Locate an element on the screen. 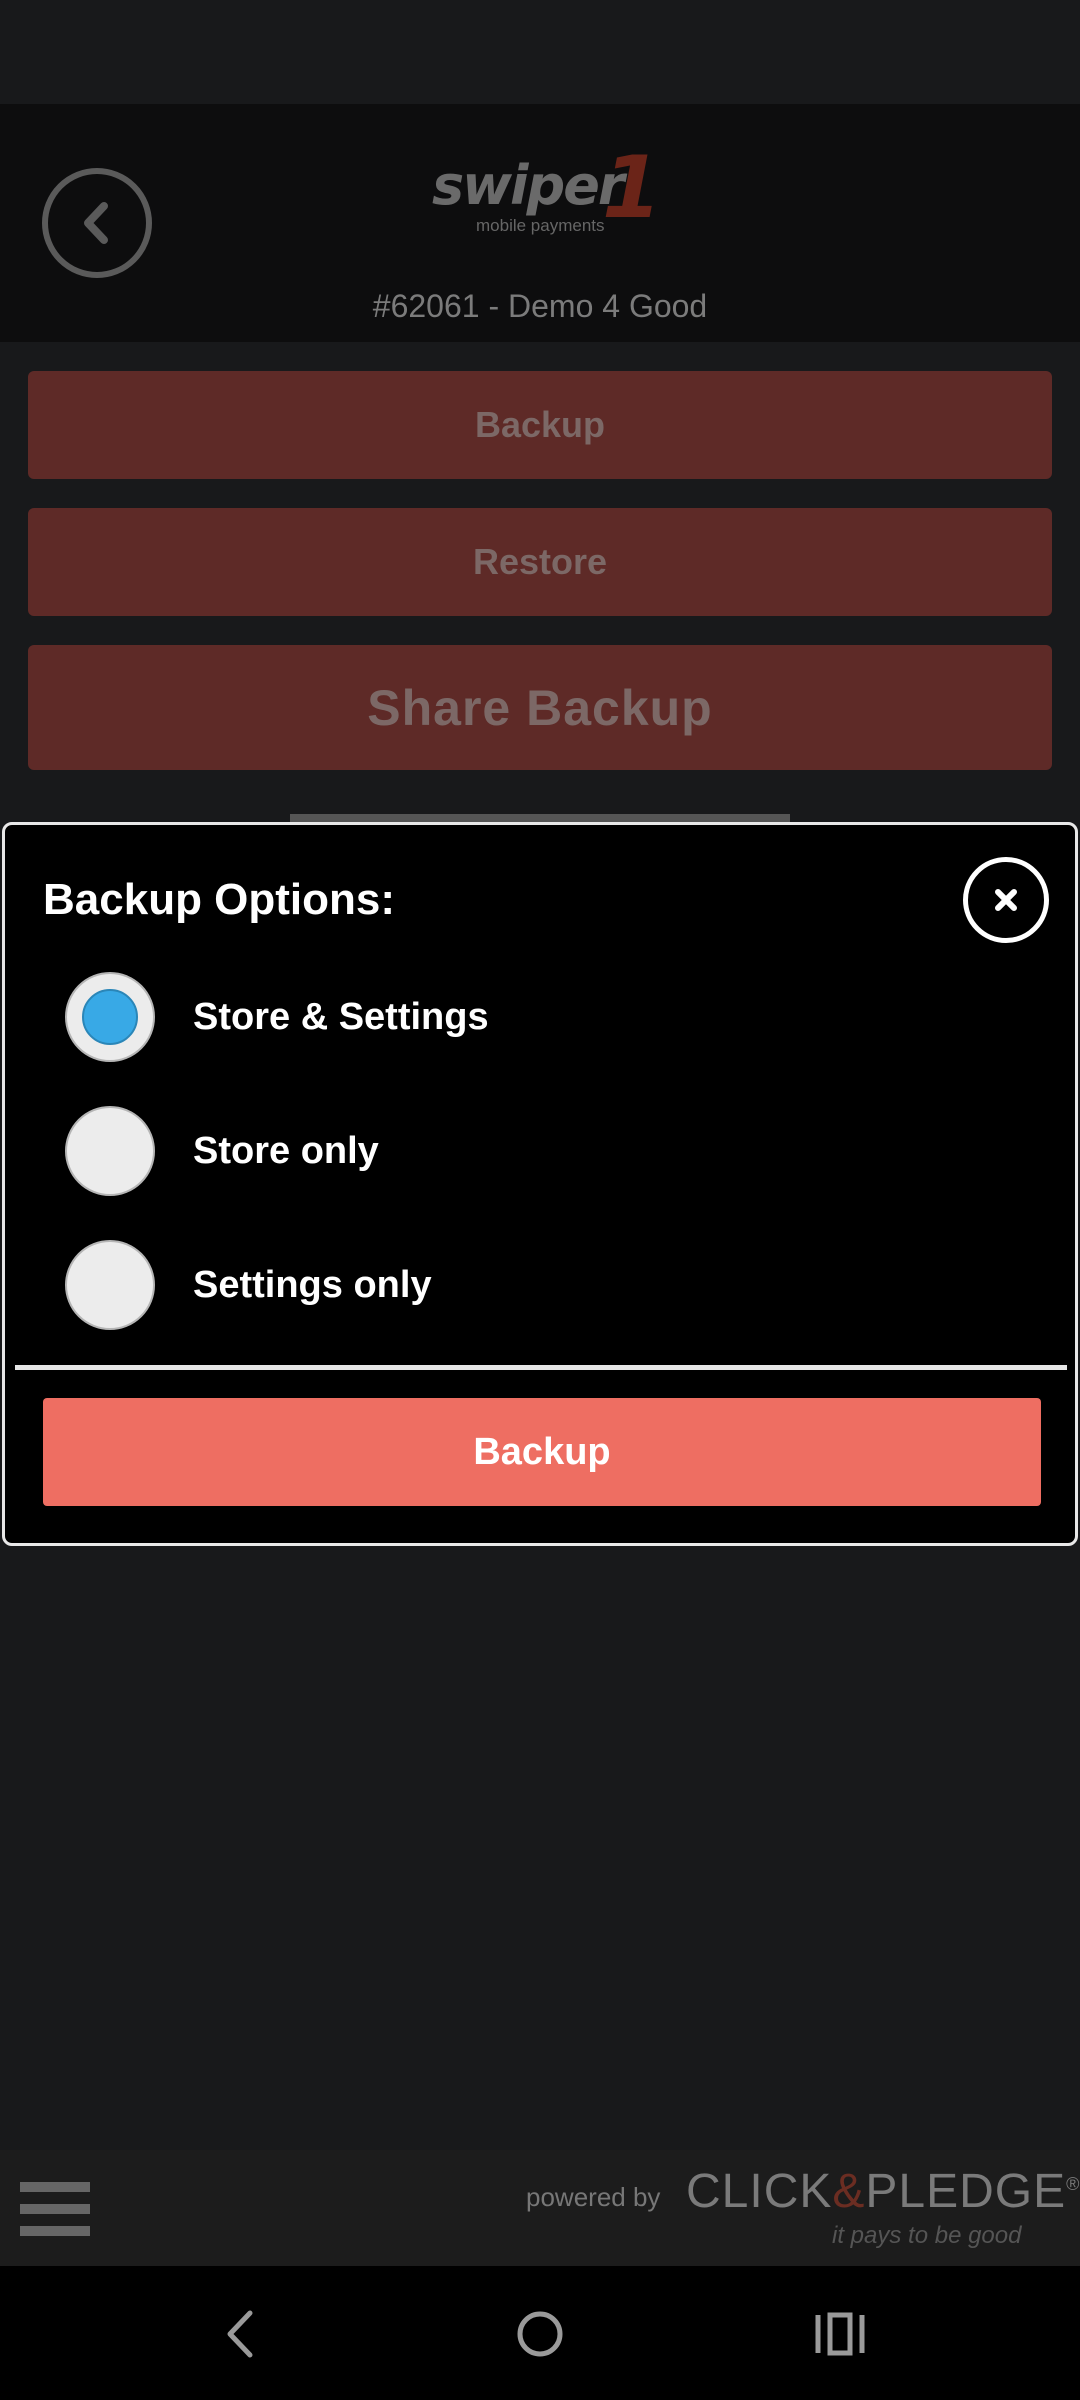 The image size is (1080, 2400). restore-page-button: Restore is located at coordinates (540, 562).